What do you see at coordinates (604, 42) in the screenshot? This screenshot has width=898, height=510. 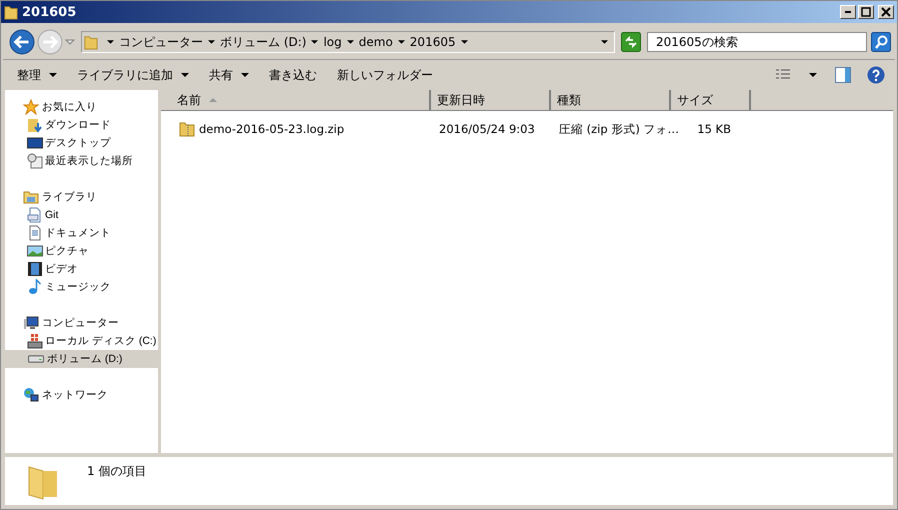 I see `dropdown-icon` at bounding box center [604, 42].